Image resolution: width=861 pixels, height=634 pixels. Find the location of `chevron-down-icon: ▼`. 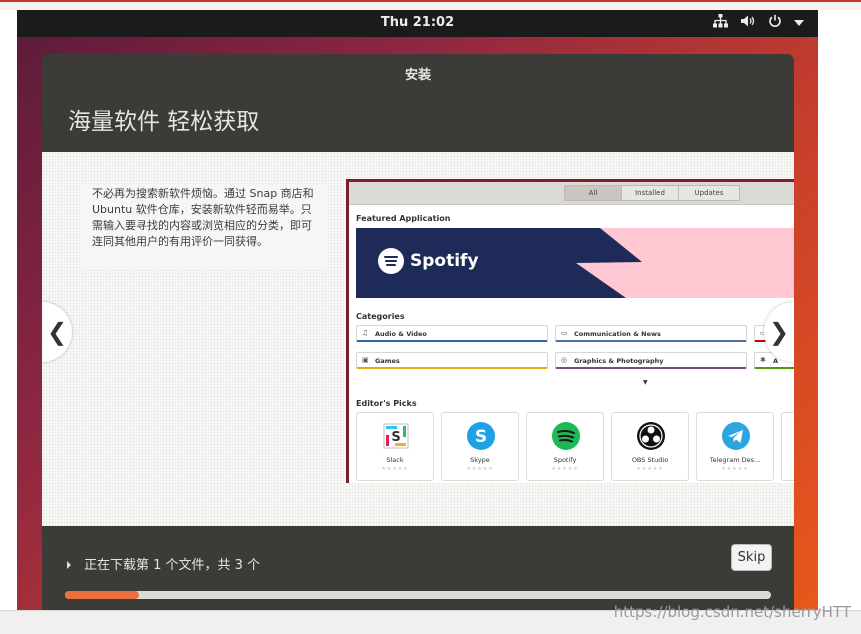

chevron-down-icon: ▼ is located at coordinates (645, 382).